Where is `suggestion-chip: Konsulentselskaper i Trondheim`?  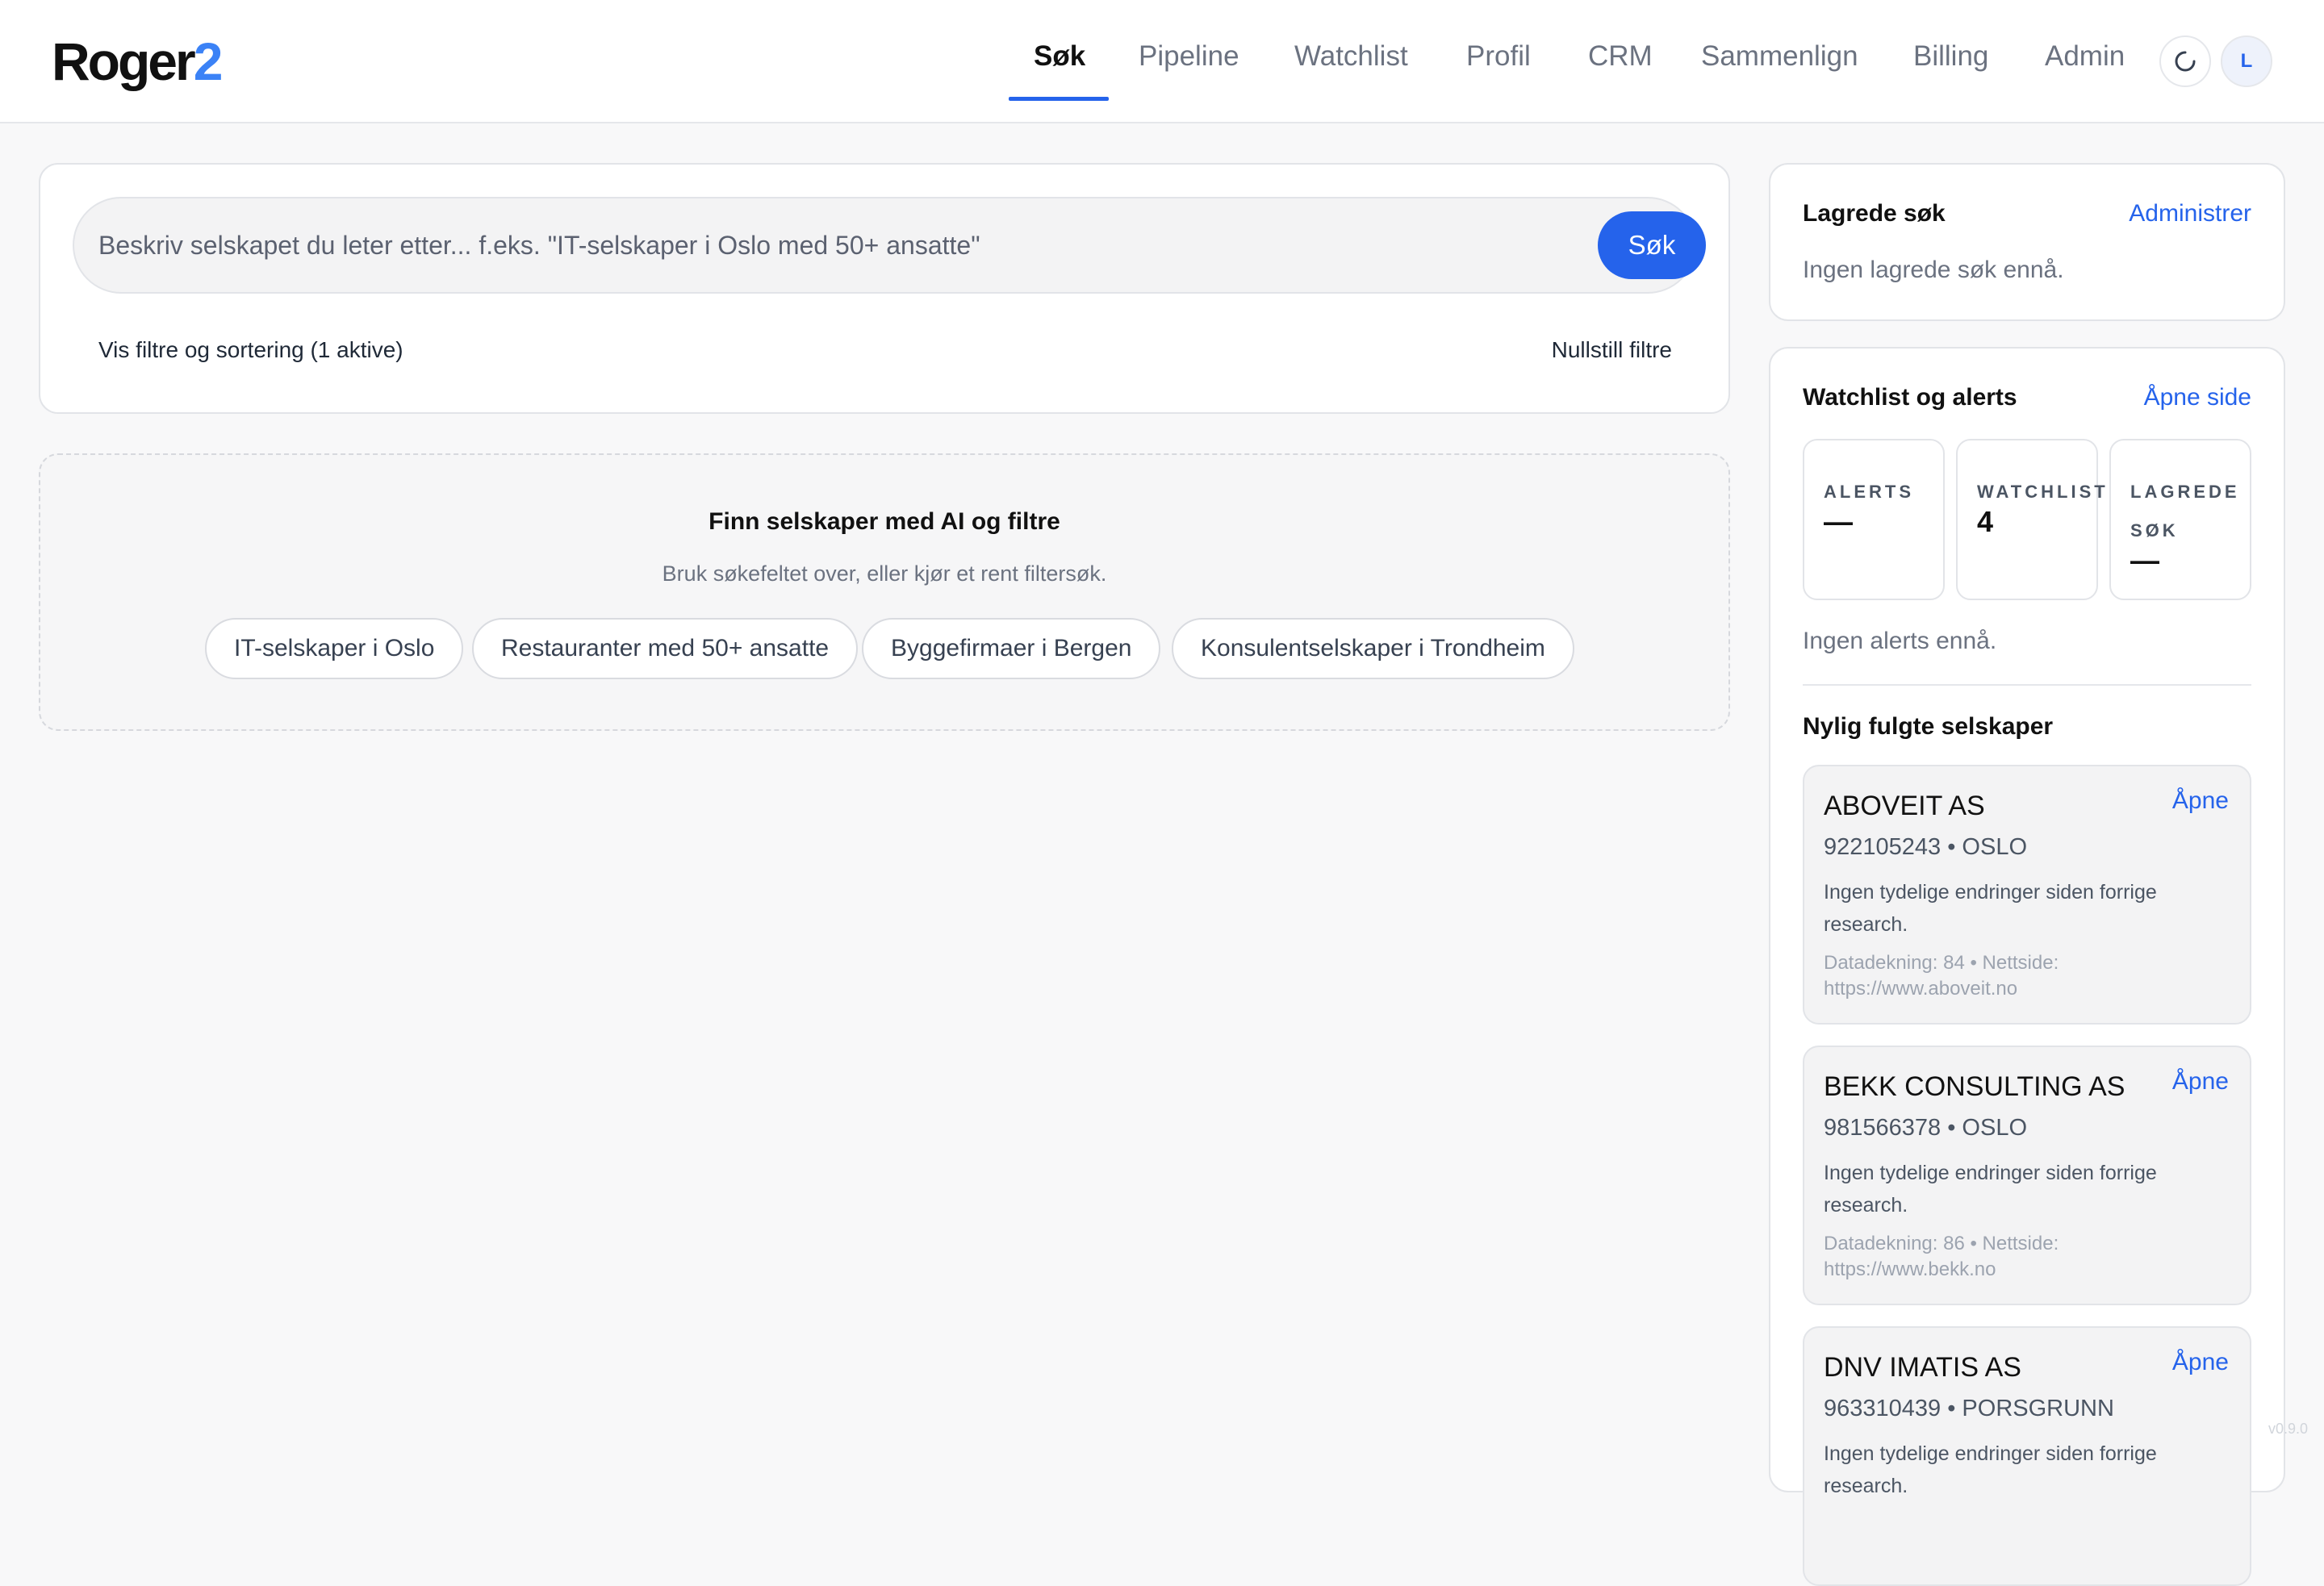 suggestion-chip: Konsulentselskaper i Trondheim is located at coordinates (1373, 648).